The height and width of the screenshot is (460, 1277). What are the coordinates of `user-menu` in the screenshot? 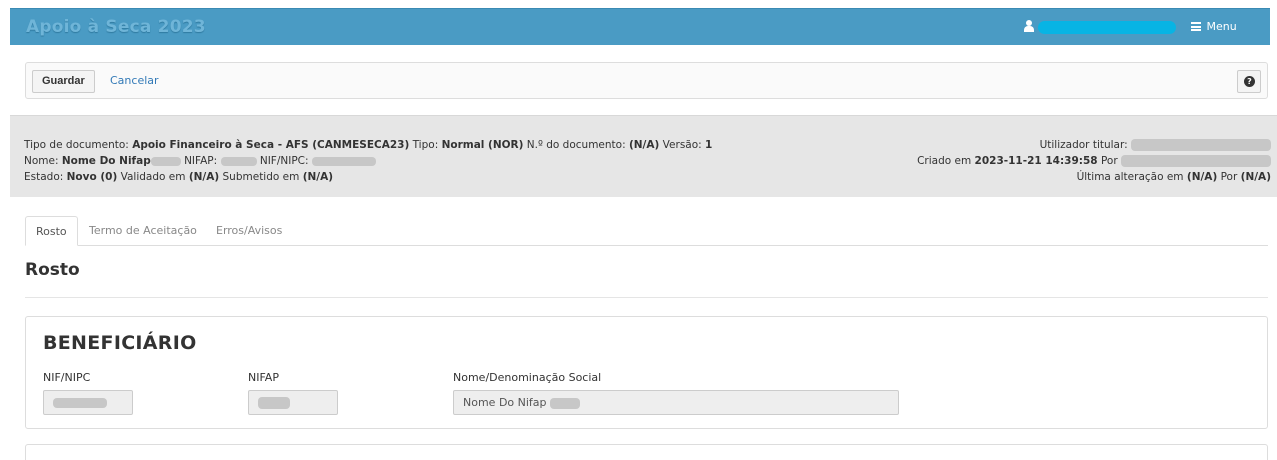 It's located at (1104, 27).